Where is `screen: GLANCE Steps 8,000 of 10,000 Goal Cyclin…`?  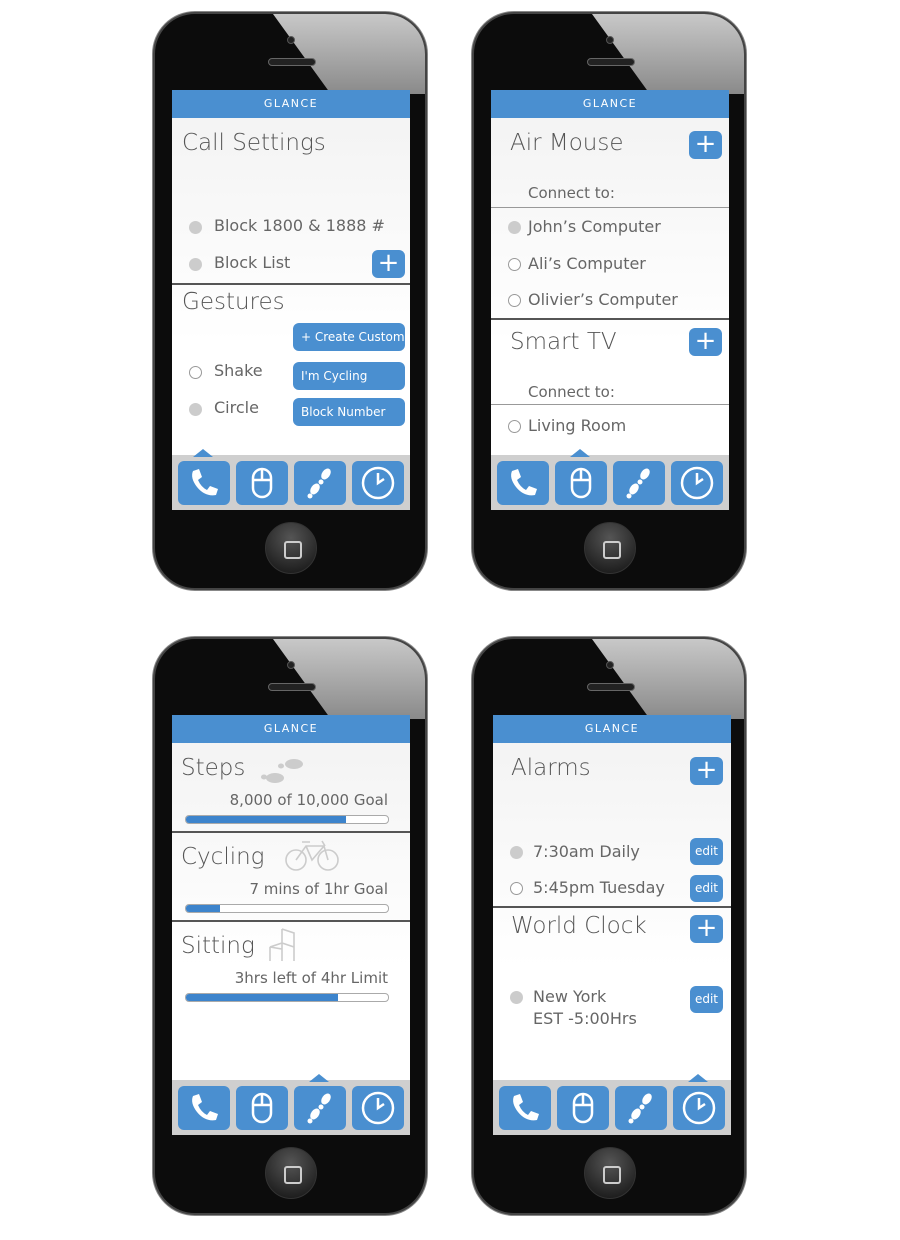
screen: GLANCE Steps 8,000 of 10,000 Goal Cyclin… is located at coordinates (291, 925).